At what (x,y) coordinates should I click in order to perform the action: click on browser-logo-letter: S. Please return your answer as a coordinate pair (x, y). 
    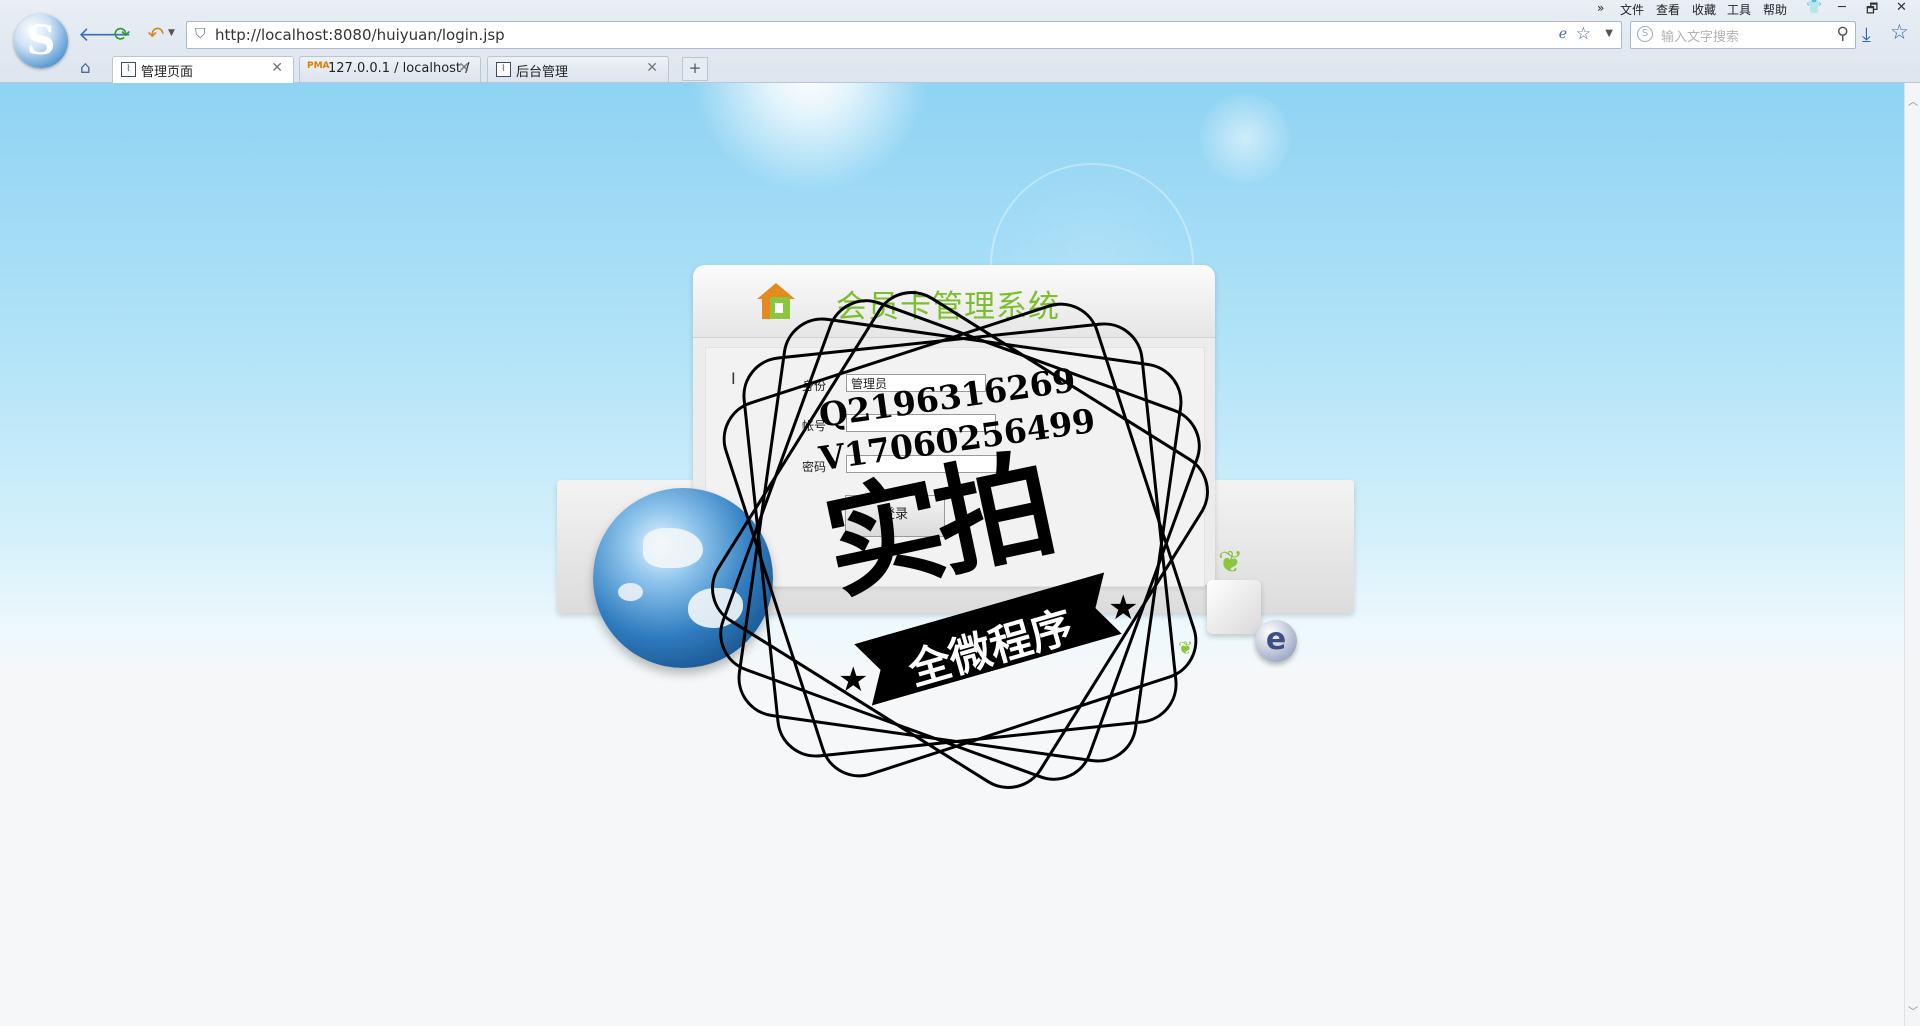
    Looking at the image, I should click on (41, 40).